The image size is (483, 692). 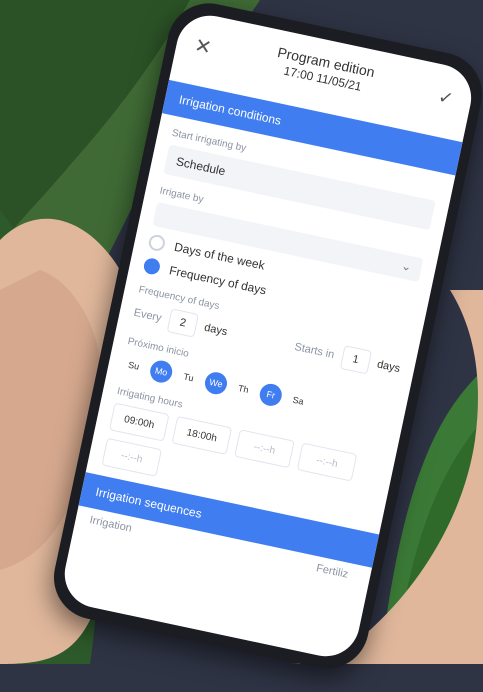 What do you see at coordinates (183, 323) in the screenshot?
I see `every-days-input: 2` at bounding box center [183, 323].